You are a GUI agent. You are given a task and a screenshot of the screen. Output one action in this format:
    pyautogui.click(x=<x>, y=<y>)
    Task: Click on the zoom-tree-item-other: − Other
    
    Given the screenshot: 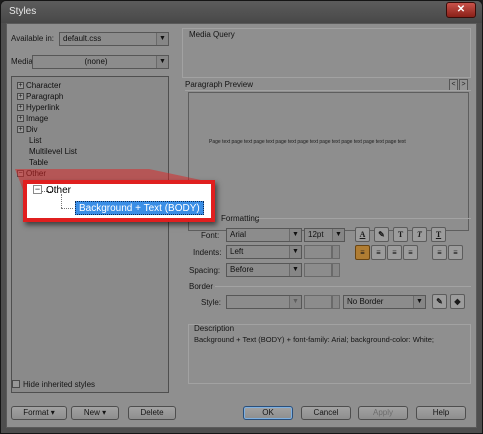 What is the action you would take?
    pyautogui.click(x=52, y=190)
    